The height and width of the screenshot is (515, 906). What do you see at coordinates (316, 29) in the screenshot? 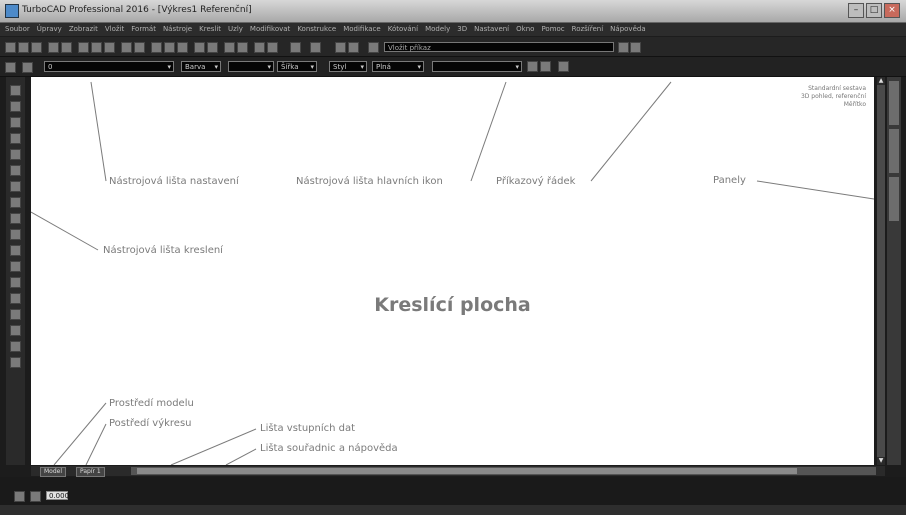
I see `menu-item: Konstrukce` at bounding box center [316, 29].